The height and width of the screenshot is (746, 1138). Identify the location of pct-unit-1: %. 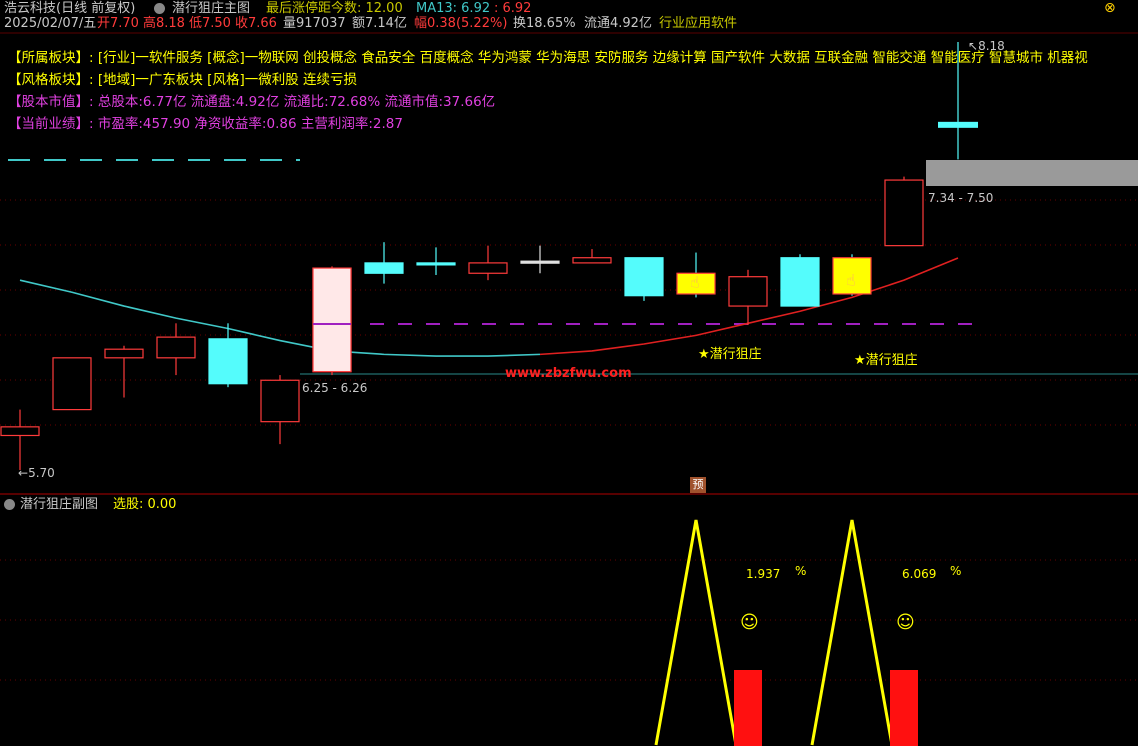
(801, 571).